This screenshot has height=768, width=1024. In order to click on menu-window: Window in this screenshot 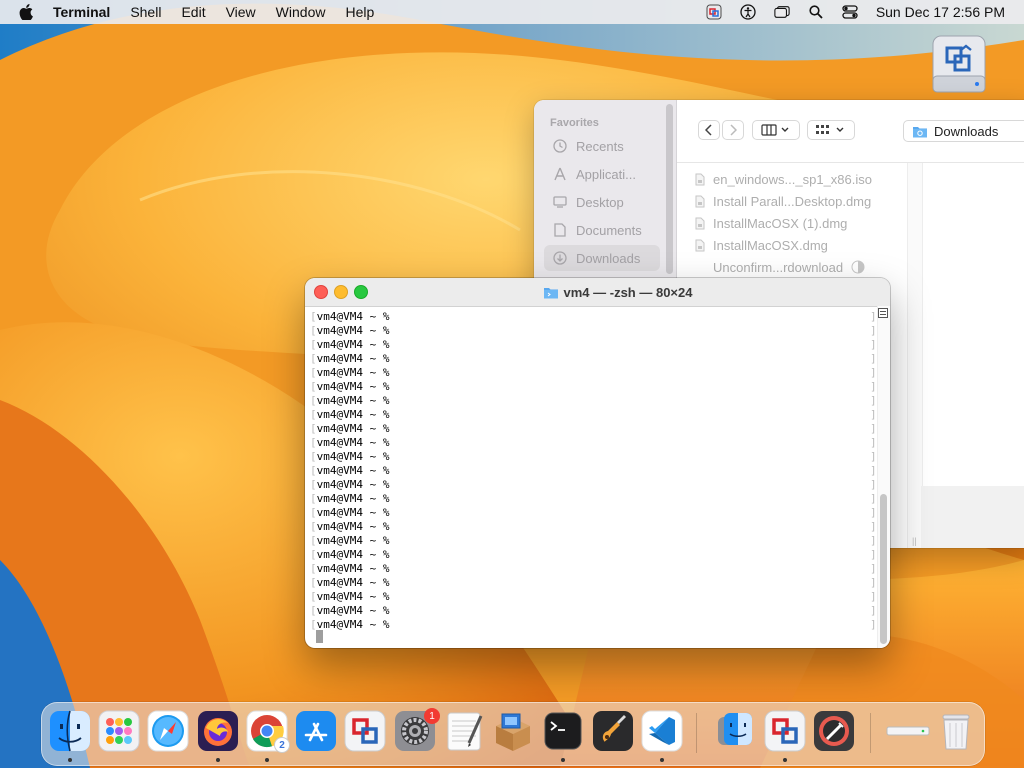, I will do `click(301, 12)`.